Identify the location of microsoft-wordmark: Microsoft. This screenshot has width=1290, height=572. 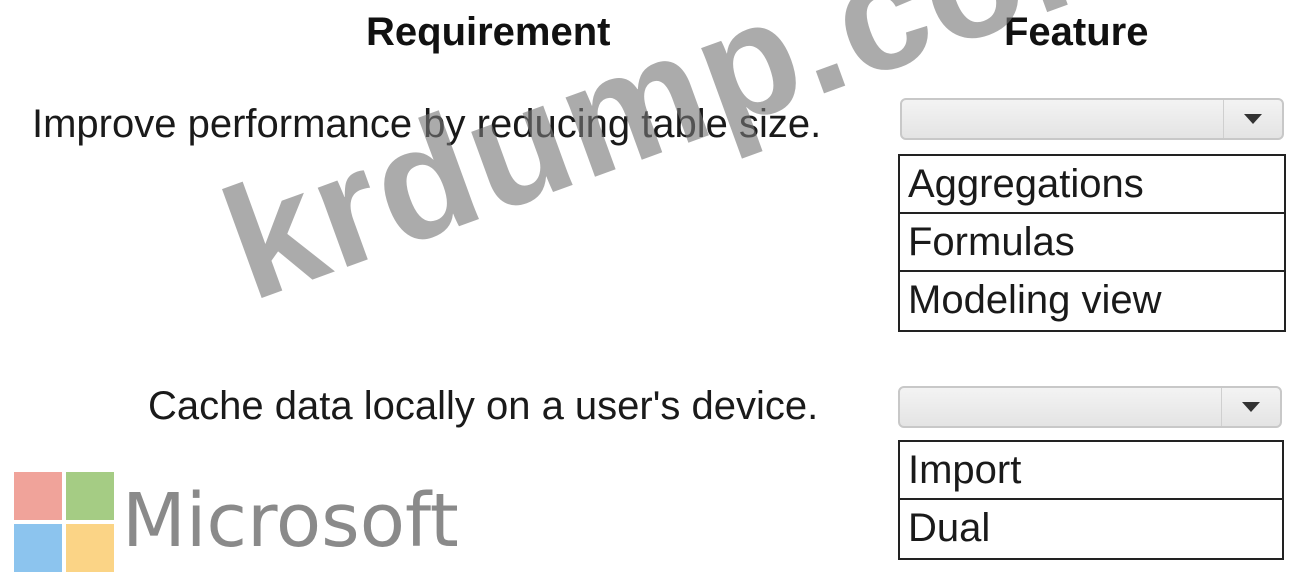
(290, 521).